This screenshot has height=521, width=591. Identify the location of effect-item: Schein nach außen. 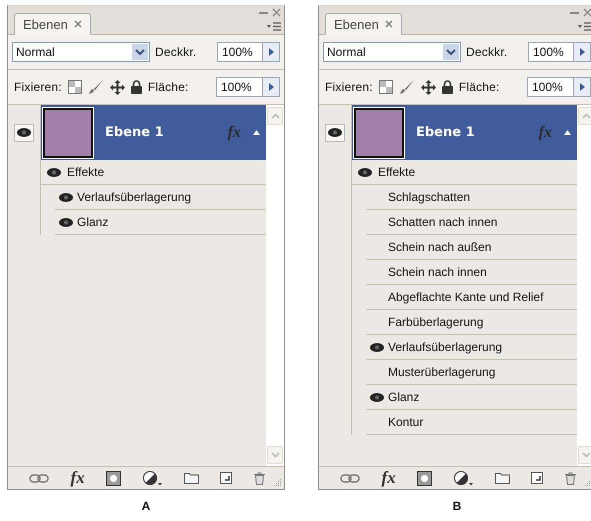
(440, 247).